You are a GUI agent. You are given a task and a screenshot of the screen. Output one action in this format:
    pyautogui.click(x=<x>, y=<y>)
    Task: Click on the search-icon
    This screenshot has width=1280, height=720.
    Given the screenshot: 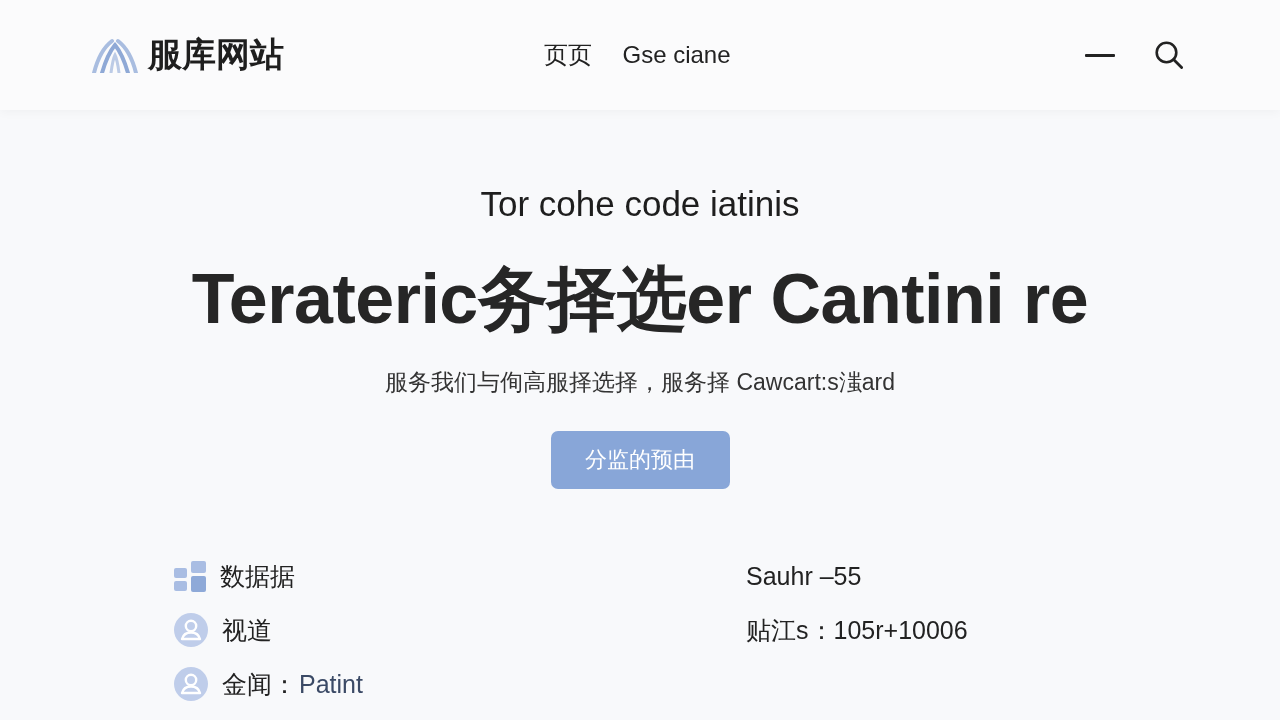 What is the action you would take?
    pyautogui.click(x=1169, y=55)
    